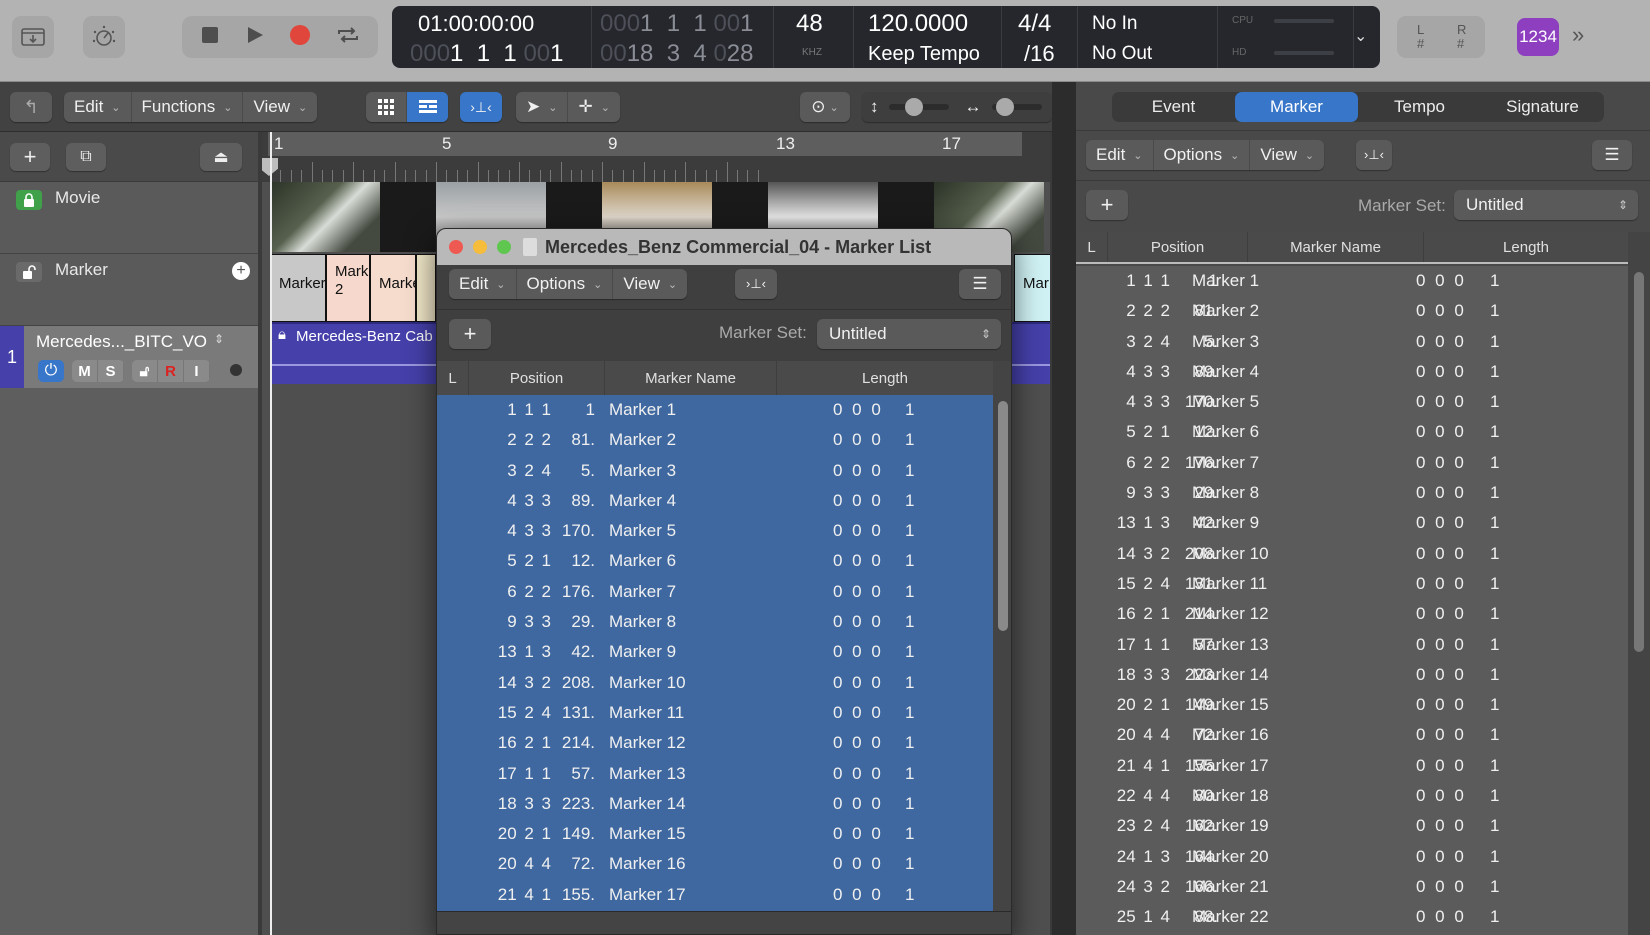 The width and height of the screenshot is (1650, 935). Describe the element at coordinates (642, 622) in the screenshot. I see `marker-name: Marker 8` at that location.